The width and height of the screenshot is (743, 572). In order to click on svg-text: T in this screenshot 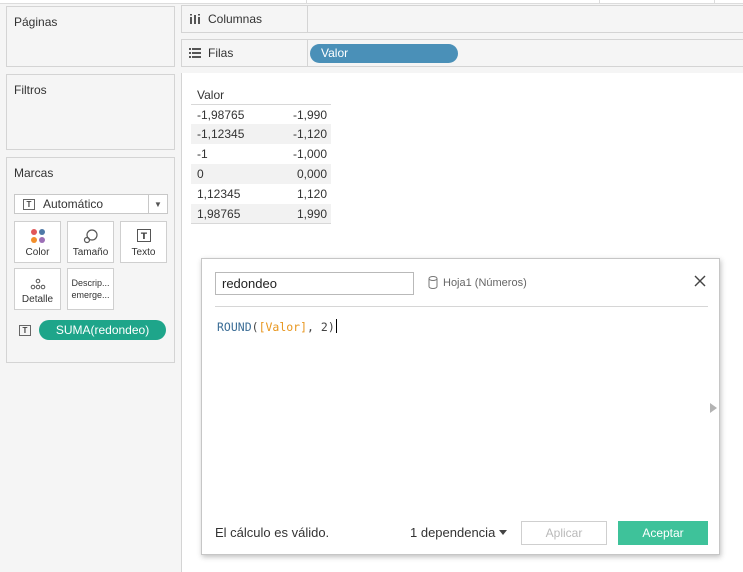, I will do `click(143, 237)`.